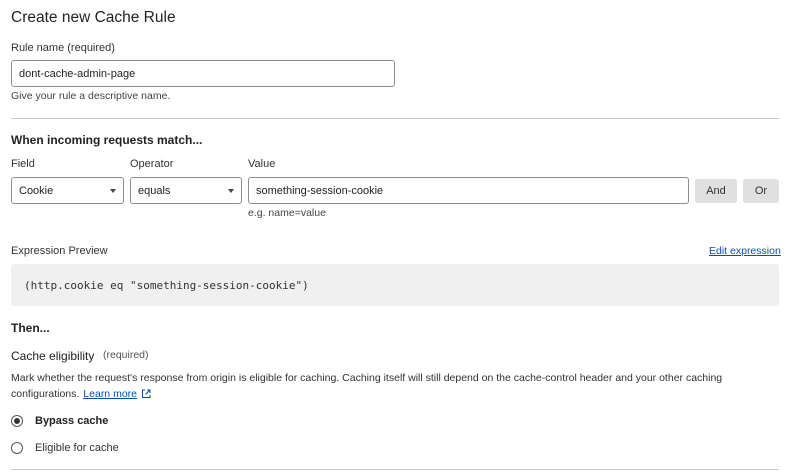 The image size is (795, 472). I want to click on rule-name-input: dont-cache-admin-page, so click(203, 73).